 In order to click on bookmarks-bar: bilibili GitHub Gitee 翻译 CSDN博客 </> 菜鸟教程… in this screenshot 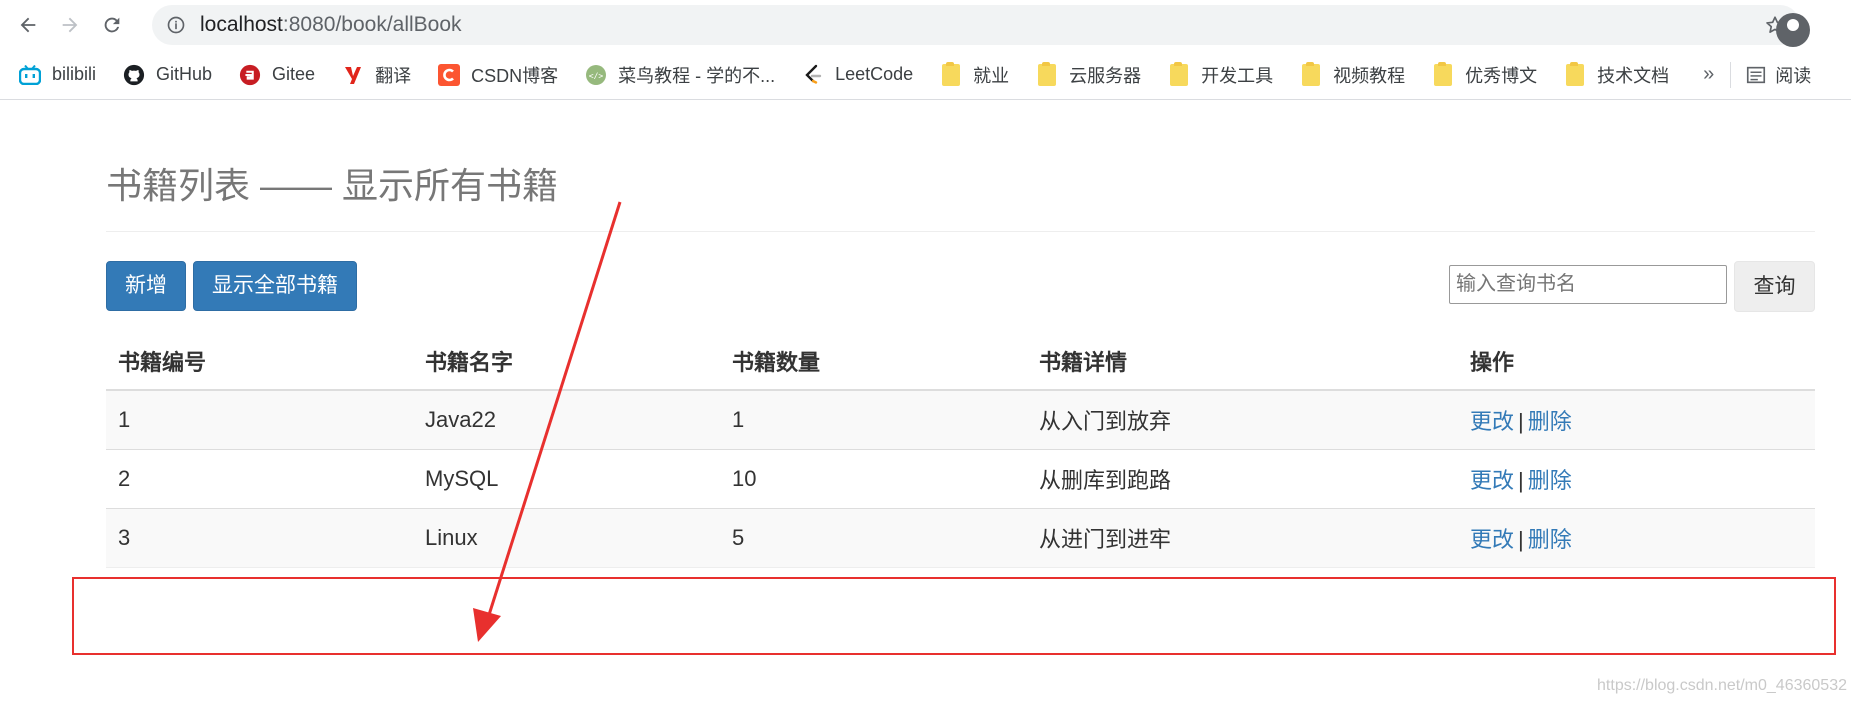, I will do `click(925, 75)`.